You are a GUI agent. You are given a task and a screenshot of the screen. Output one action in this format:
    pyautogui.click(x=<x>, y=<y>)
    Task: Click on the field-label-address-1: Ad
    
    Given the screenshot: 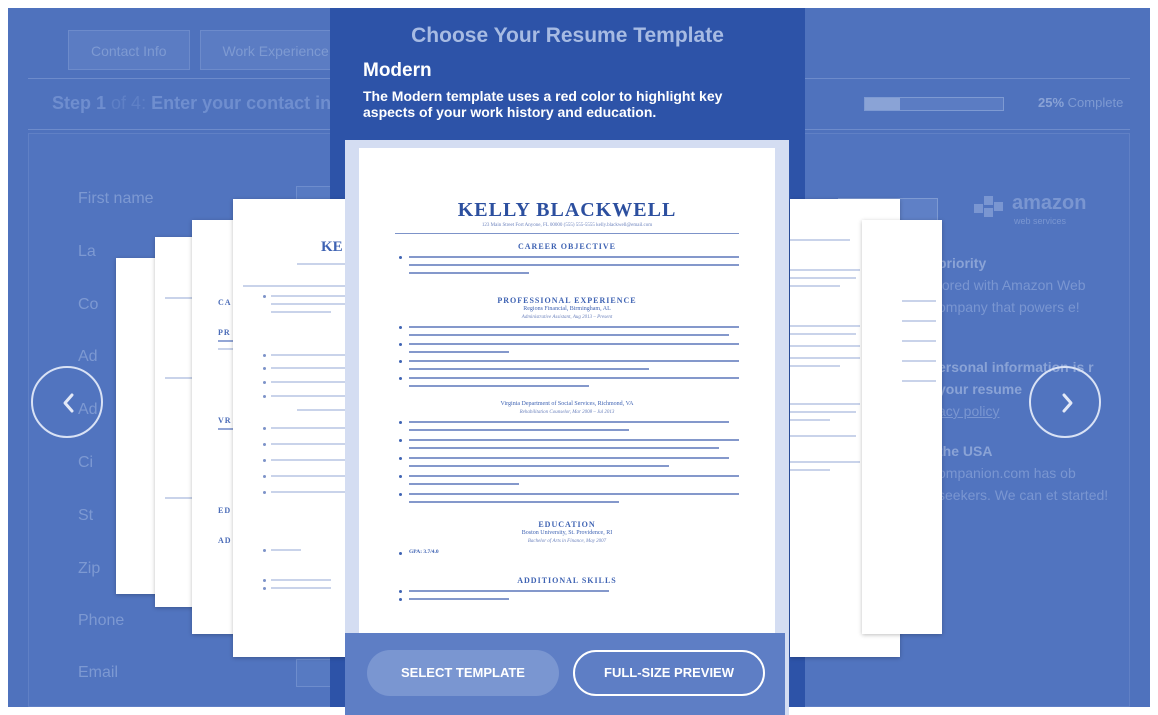 What is the action you would take?
    pyautogui.click(x=88, y=356)
    